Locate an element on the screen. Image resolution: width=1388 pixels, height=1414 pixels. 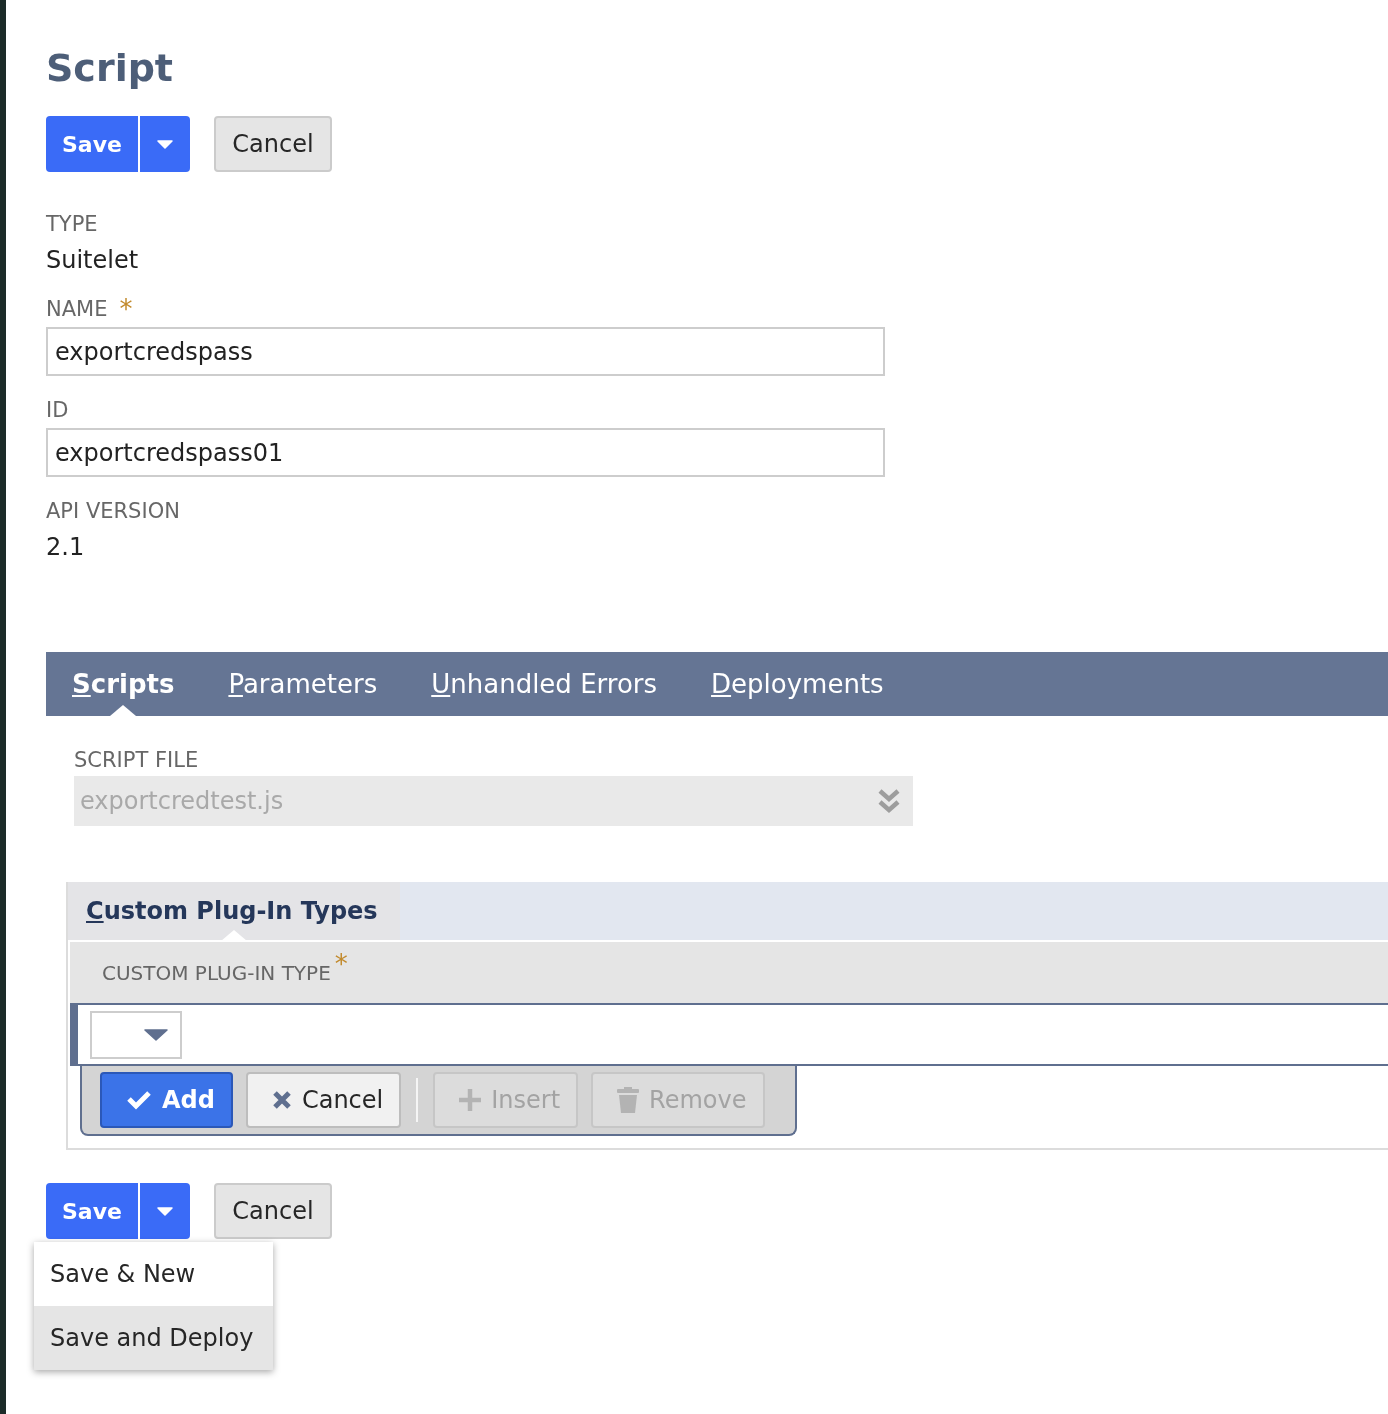
plus-icon is located at coordinates (470, 1100).